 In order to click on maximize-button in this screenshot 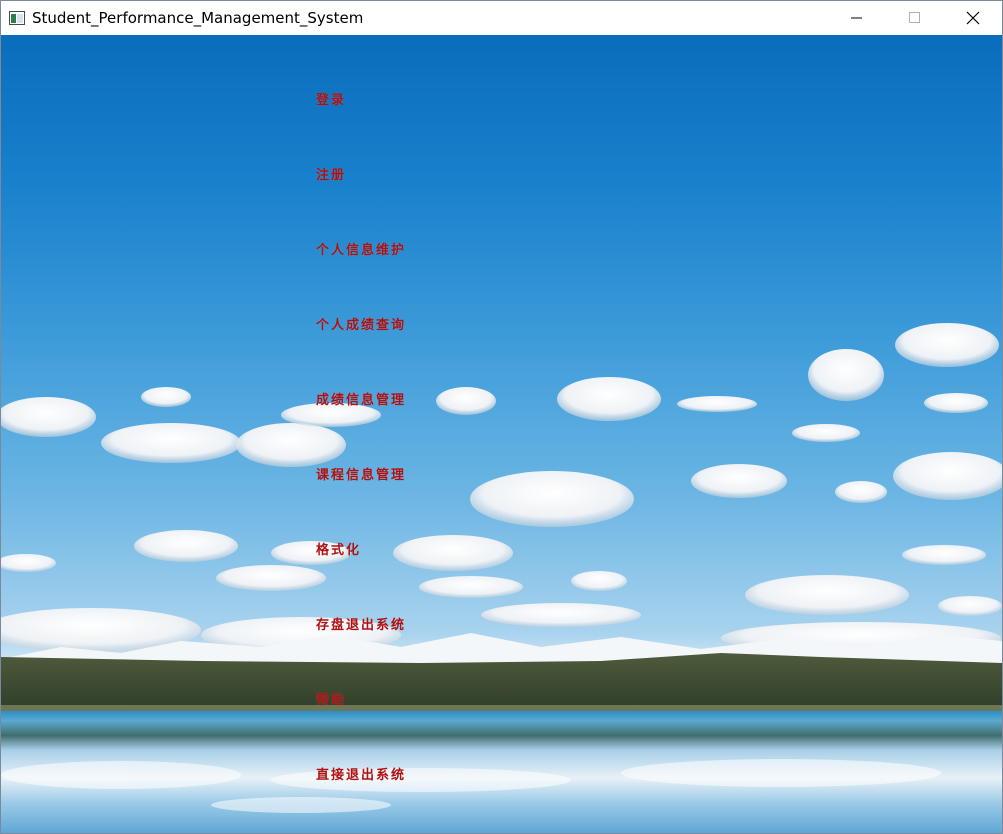, I will do `click(915, 18)`.